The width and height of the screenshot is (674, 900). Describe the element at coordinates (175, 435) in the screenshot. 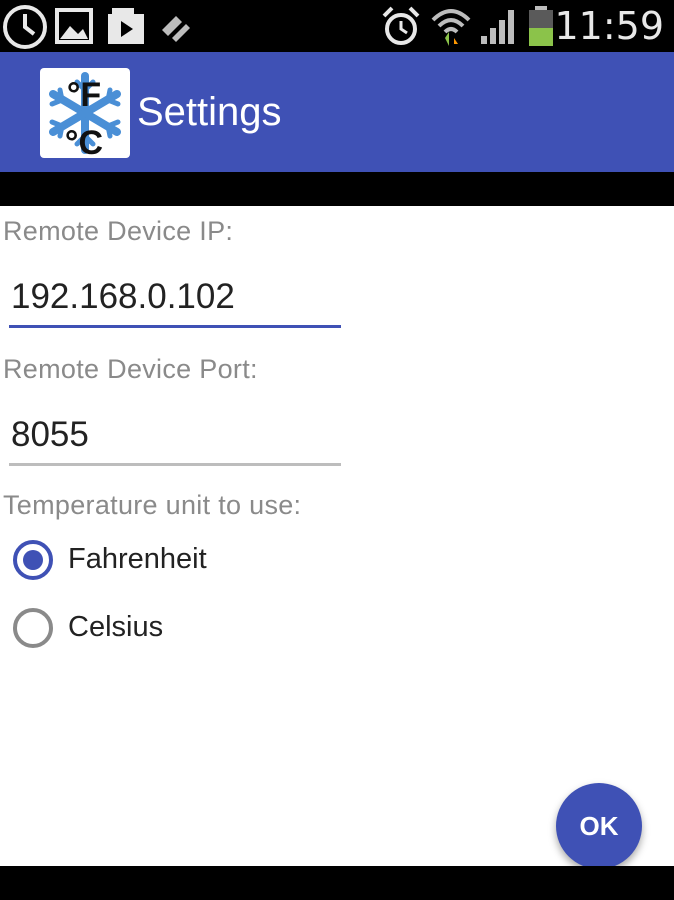

I see `port-input` at that location.